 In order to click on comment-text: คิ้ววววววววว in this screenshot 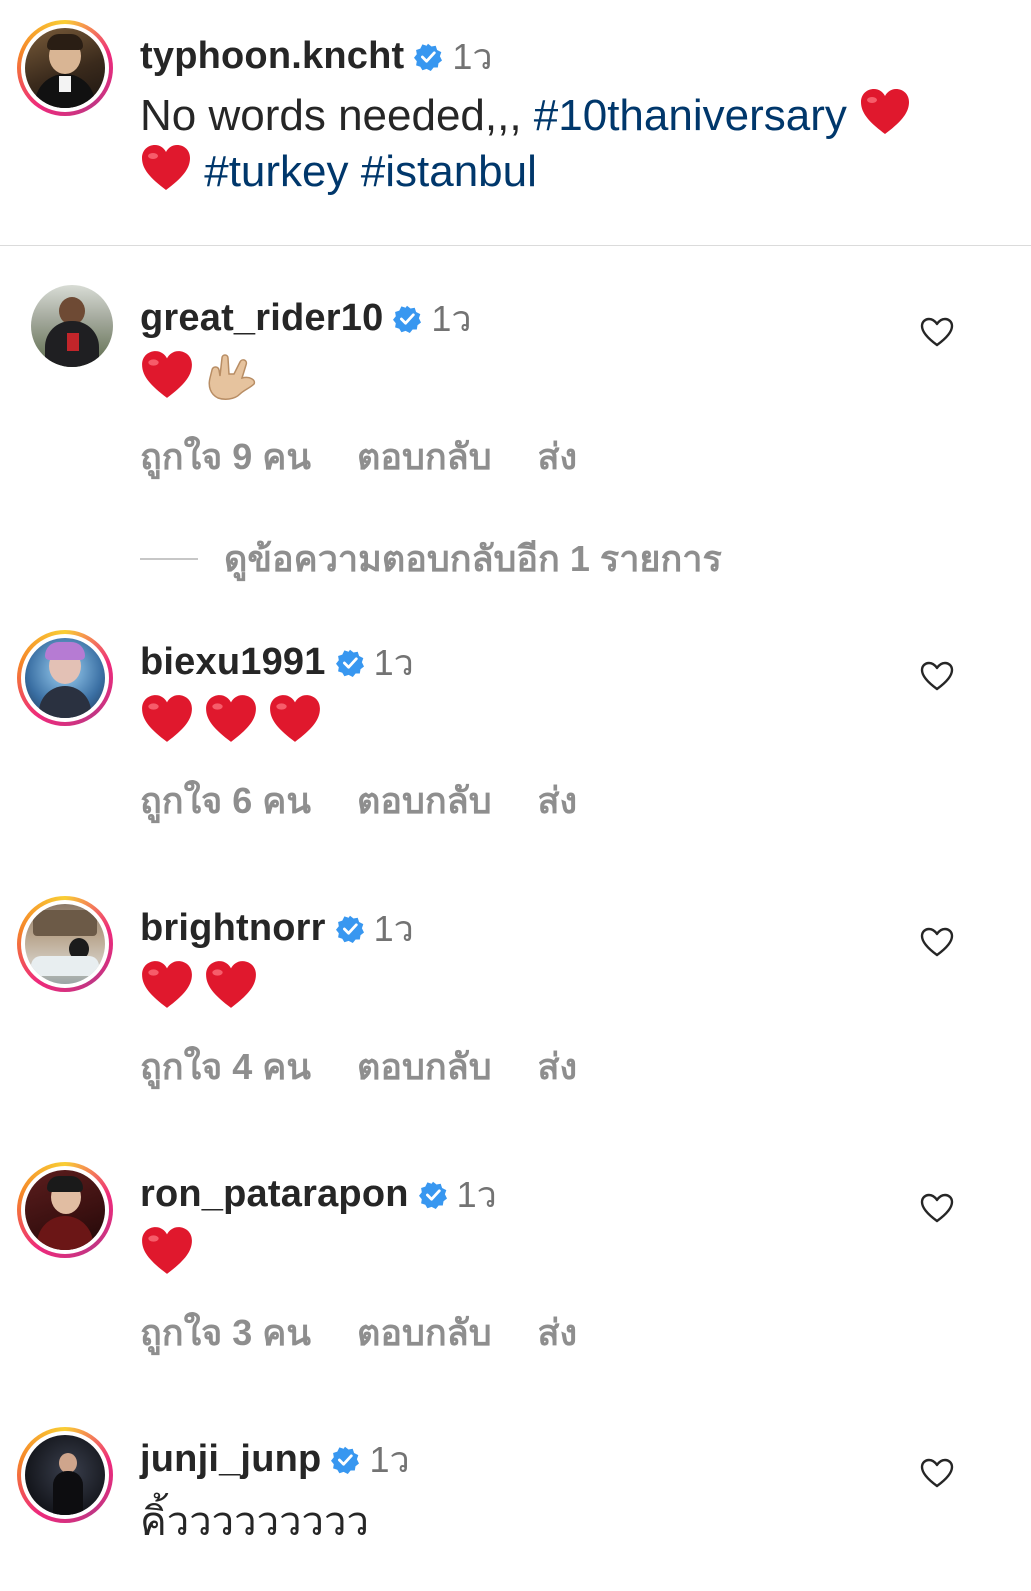, I will do `click(254, 1522)`.